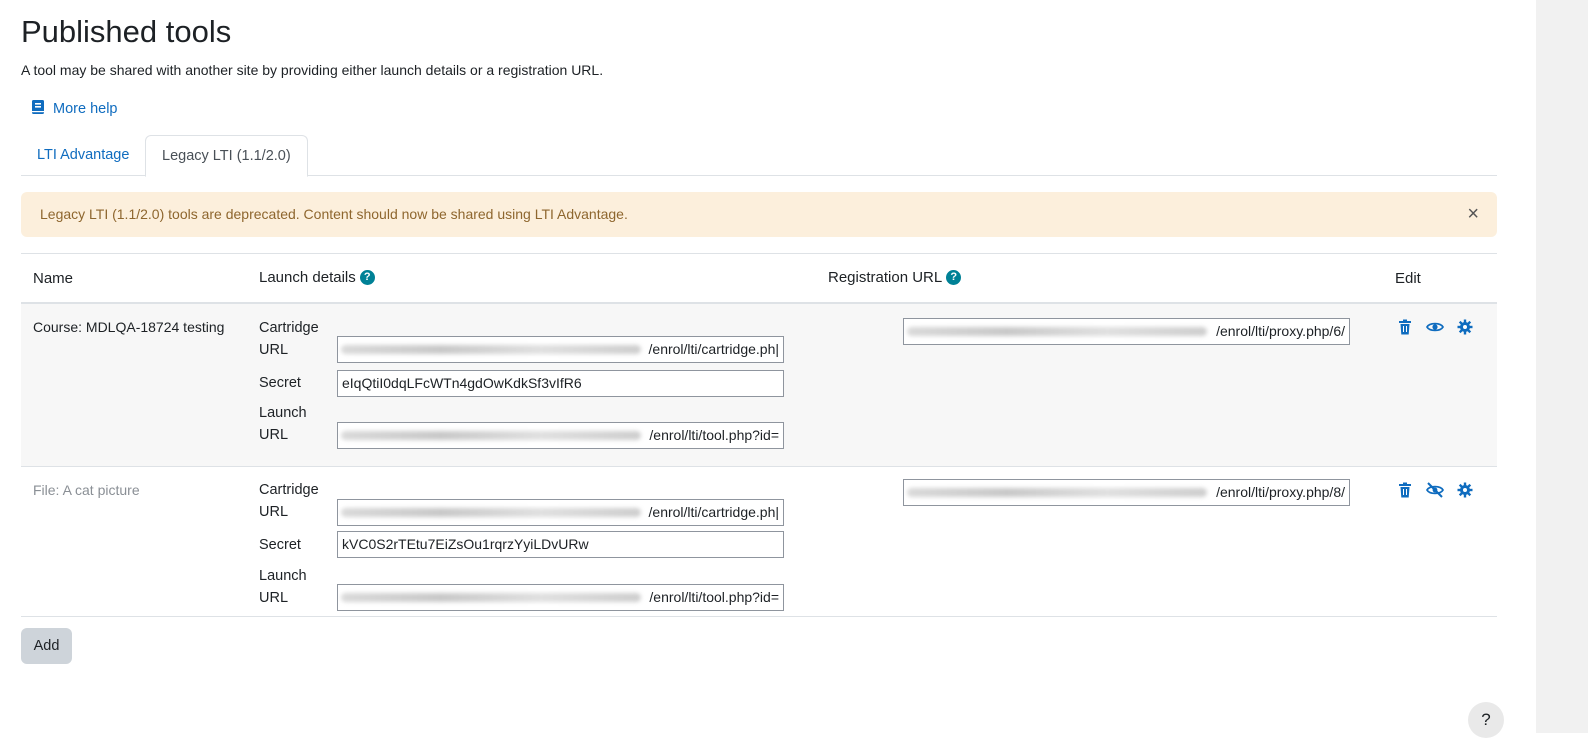  Describe the element at coordinates (1562, 366) in the screenshot. I see `right-drawer-strip` at that location.